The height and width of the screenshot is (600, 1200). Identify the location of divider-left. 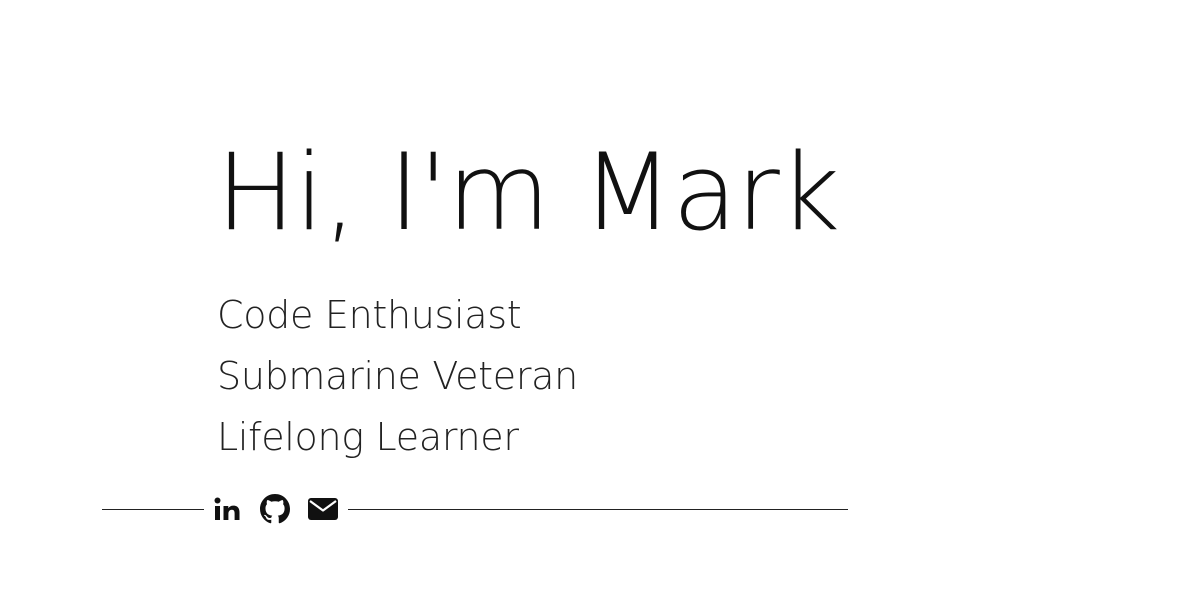
(153, 509).